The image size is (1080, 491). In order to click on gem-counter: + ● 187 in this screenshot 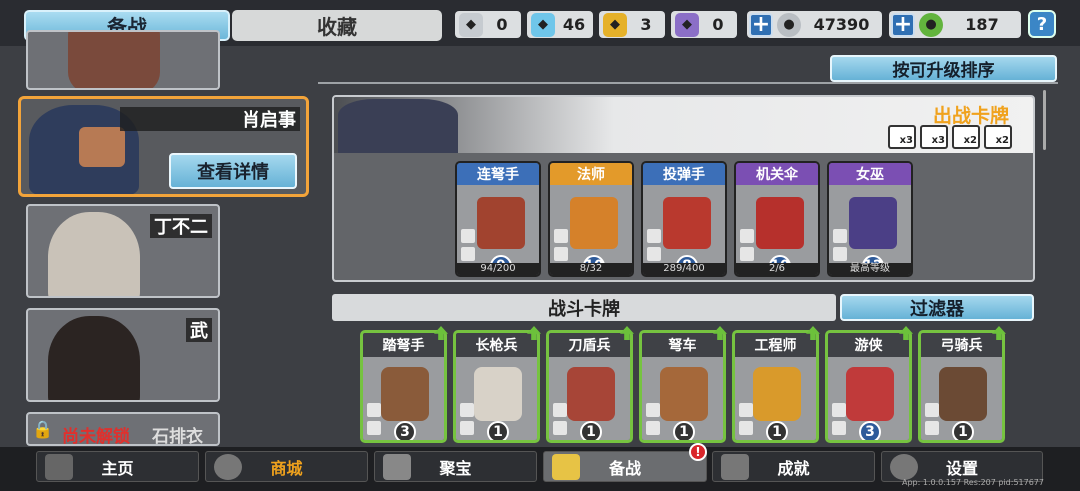, I will do `click(955, 24)`.